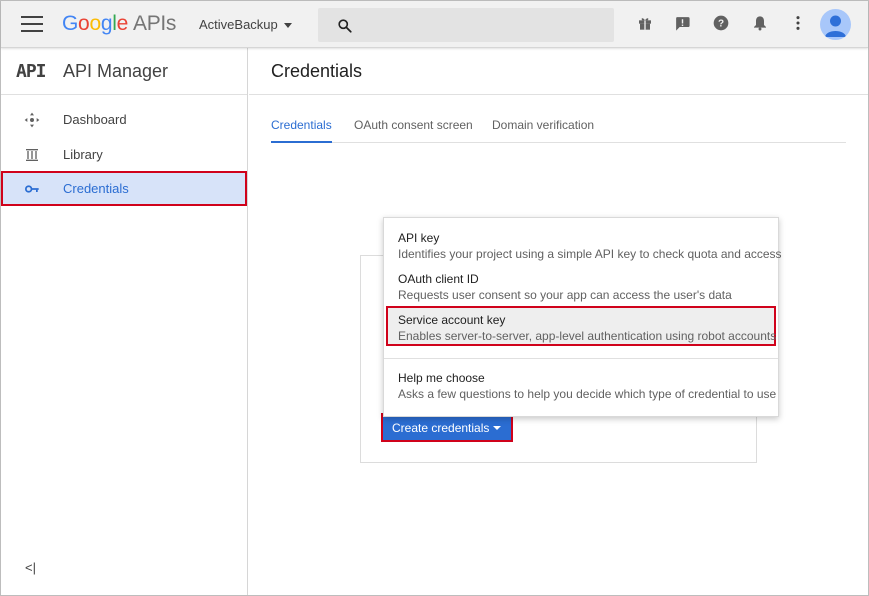  I want to click on main-header: Credentials, so click(558, 71).